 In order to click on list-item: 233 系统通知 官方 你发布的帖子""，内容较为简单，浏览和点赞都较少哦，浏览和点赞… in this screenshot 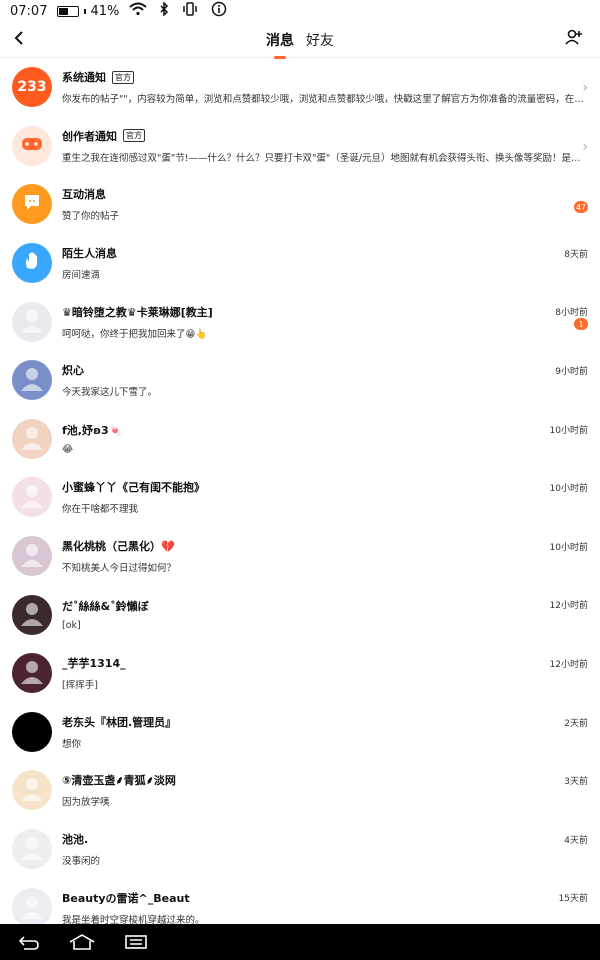, I will do `click(300, 87)`.